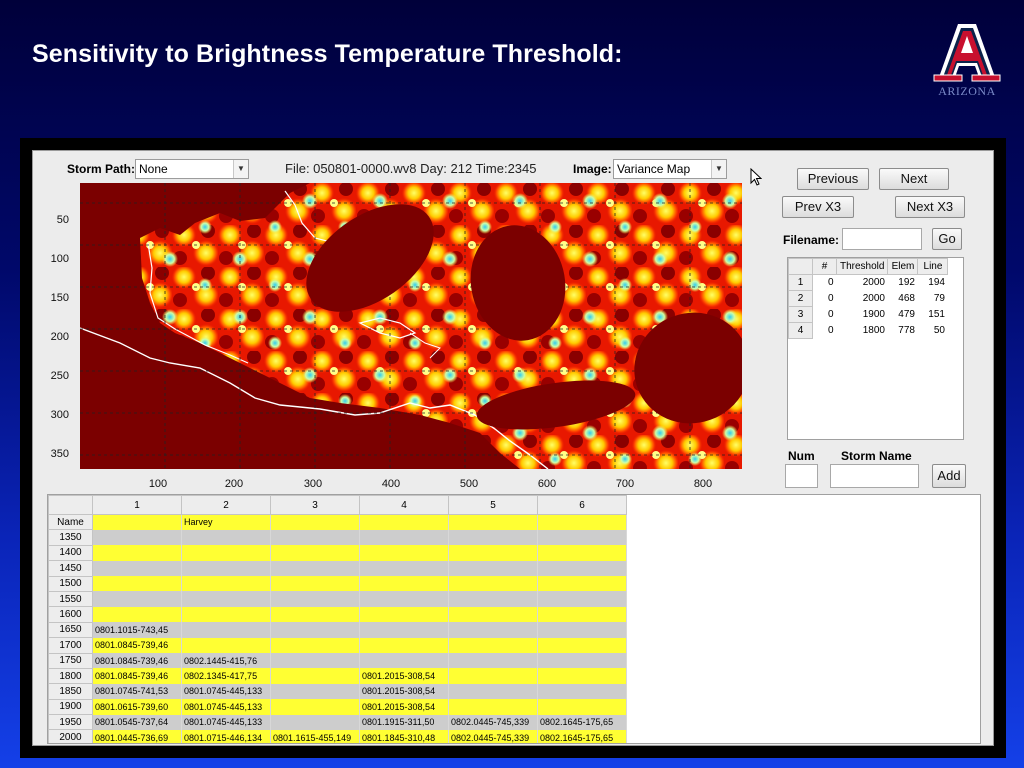 This screenshot has height=768, width=1024. I want to click on column-header: 6, so click(582, 505).